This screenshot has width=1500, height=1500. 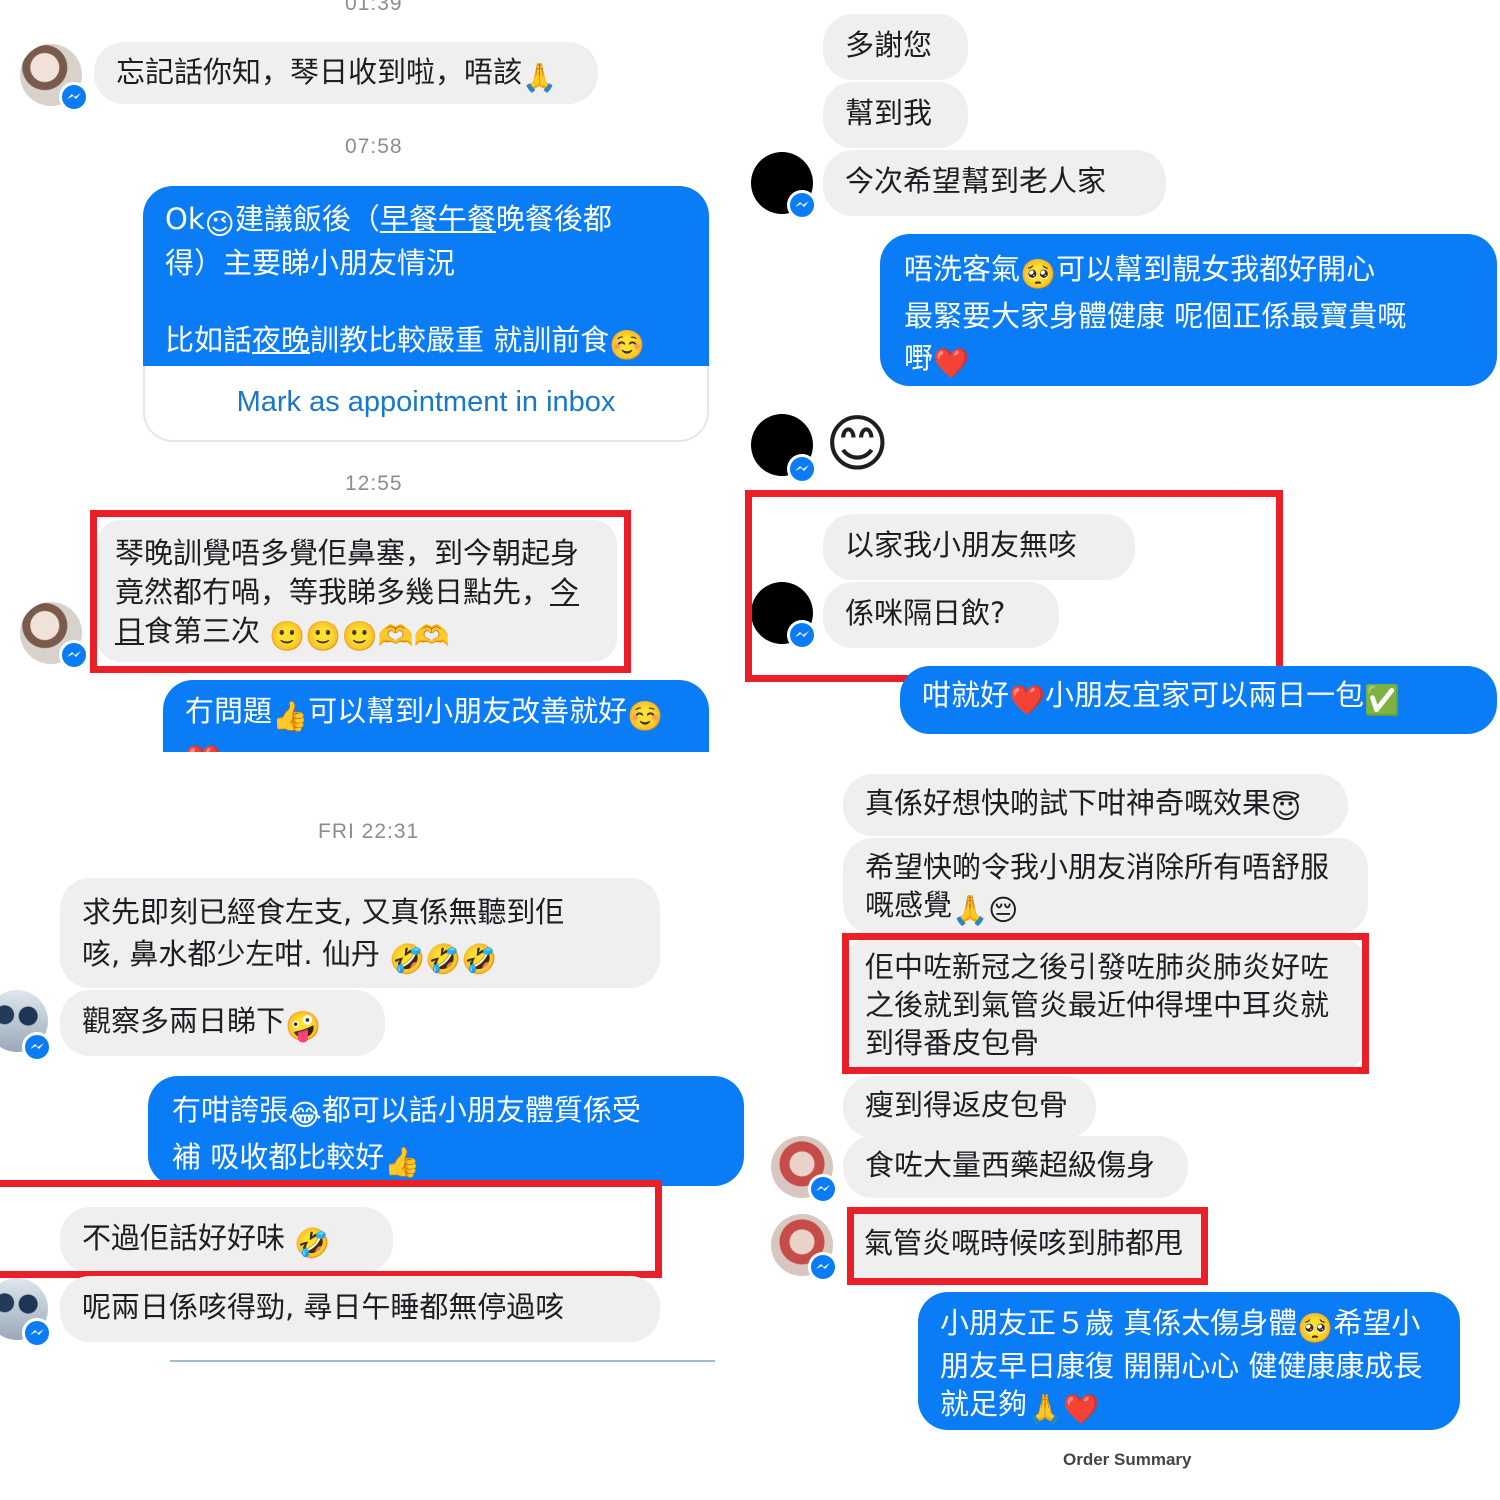 I want to click on incoming-message: 希望快啲令我小朋友消除所有唔舒服 嘅感覺🙏😔, so click(x=1105, y=886).